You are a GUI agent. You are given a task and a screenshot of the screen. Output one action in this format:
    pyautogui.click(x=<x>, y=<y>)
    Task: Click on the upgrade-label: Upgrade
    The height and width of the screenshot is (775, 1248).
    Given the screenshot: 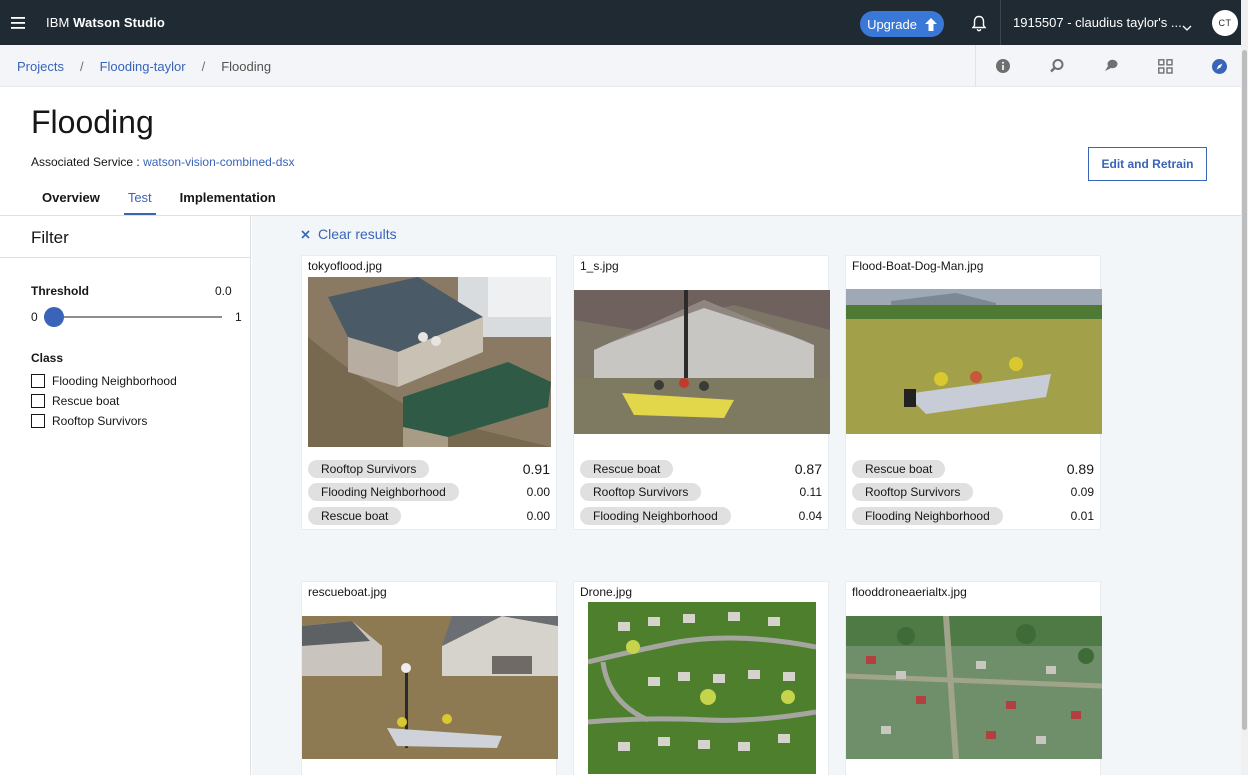 What is the action you would take?
    pyautogui.click(x=892, y=24)
    